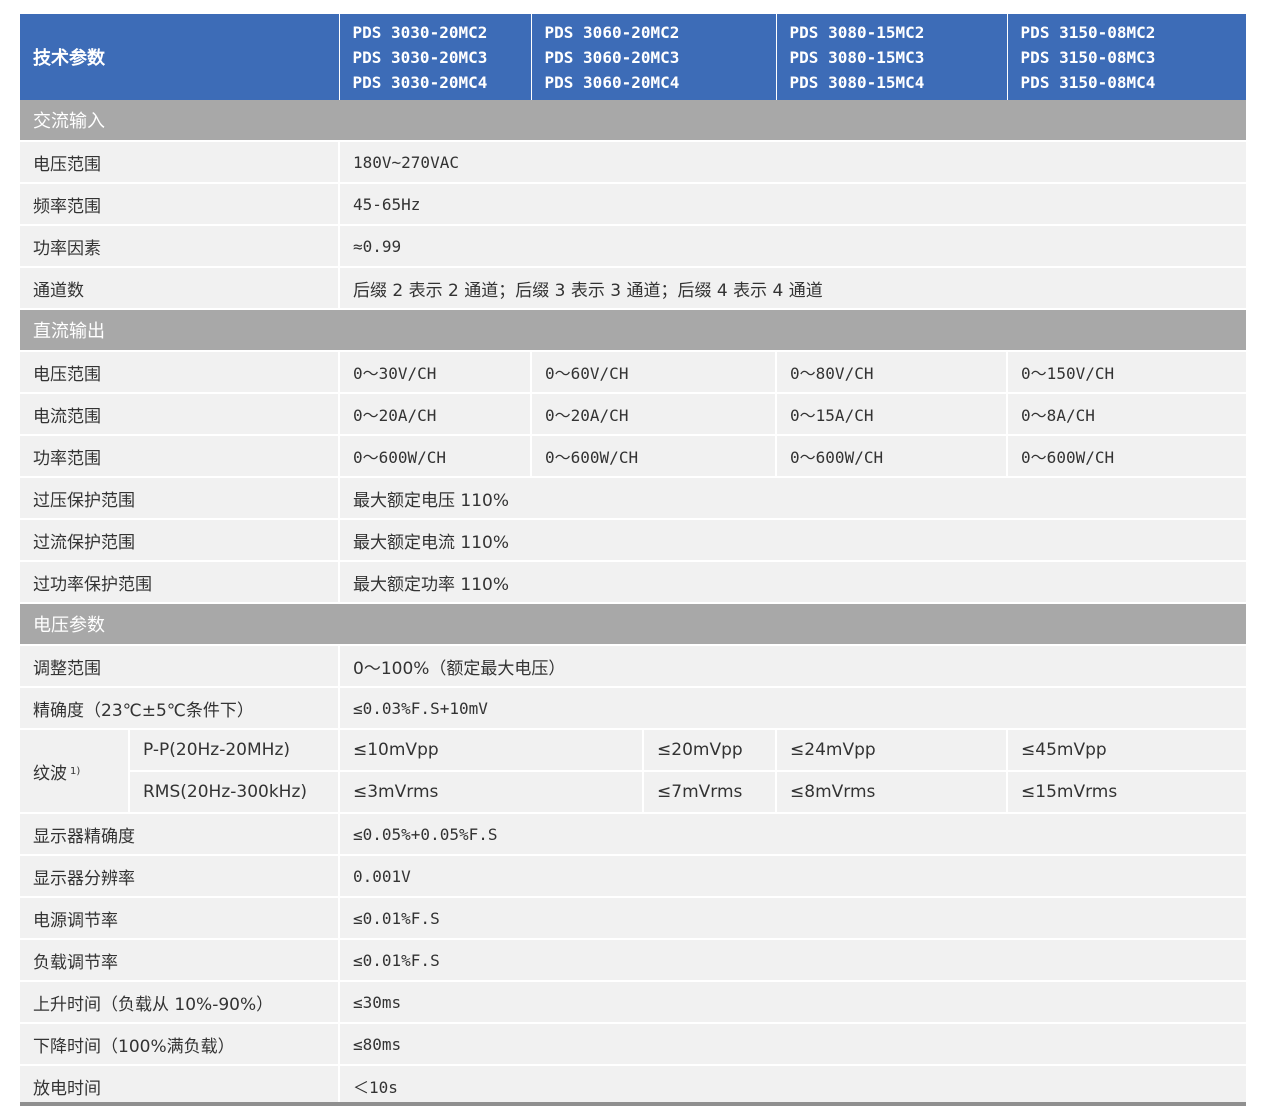  What do you see at coordinates (612, 57) in the screenshot?
I see `model-name: PDS 3060-20MC3` at bounding box center [612, 57].